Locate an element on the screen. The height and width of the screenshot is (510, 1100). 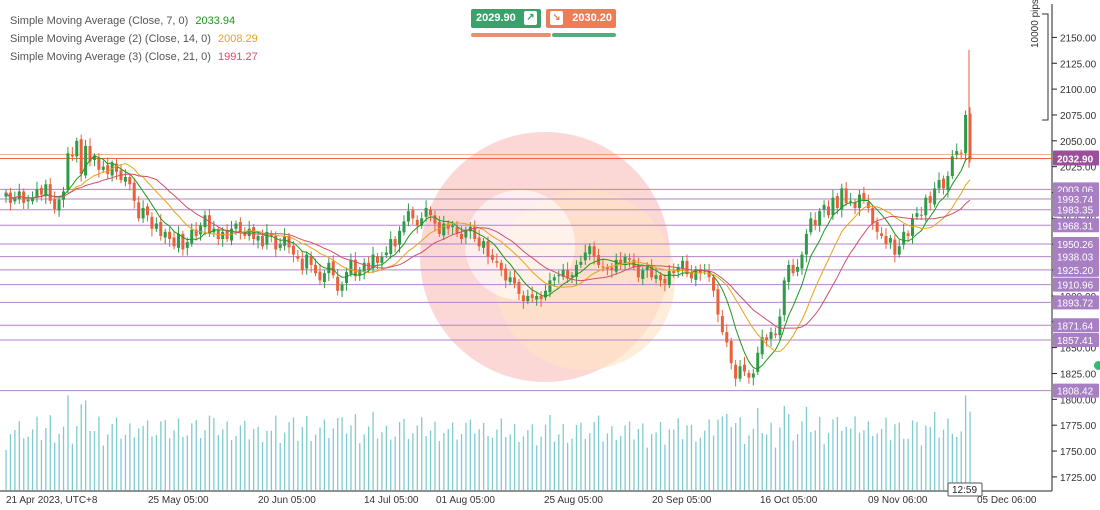
sell-button: ↘ 2030.20 is located at coordinates (581, 18).